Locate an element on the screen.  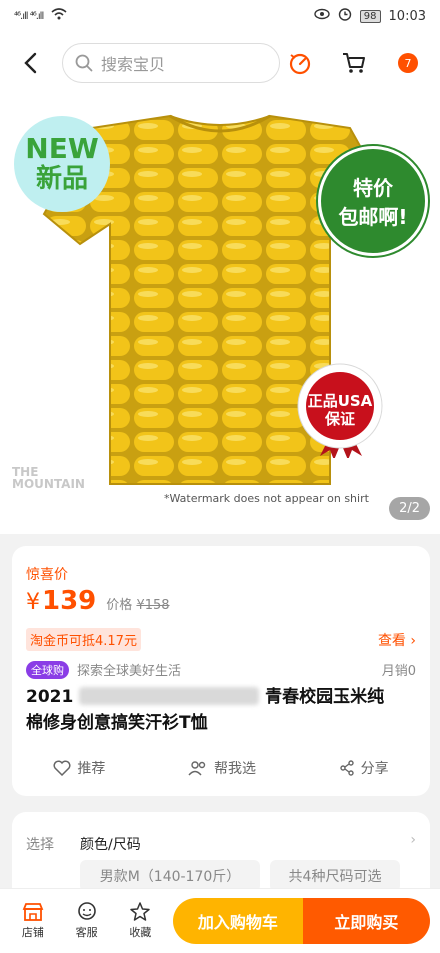
help-choose-button: 帮我选 is located at coordinates (222, 768).